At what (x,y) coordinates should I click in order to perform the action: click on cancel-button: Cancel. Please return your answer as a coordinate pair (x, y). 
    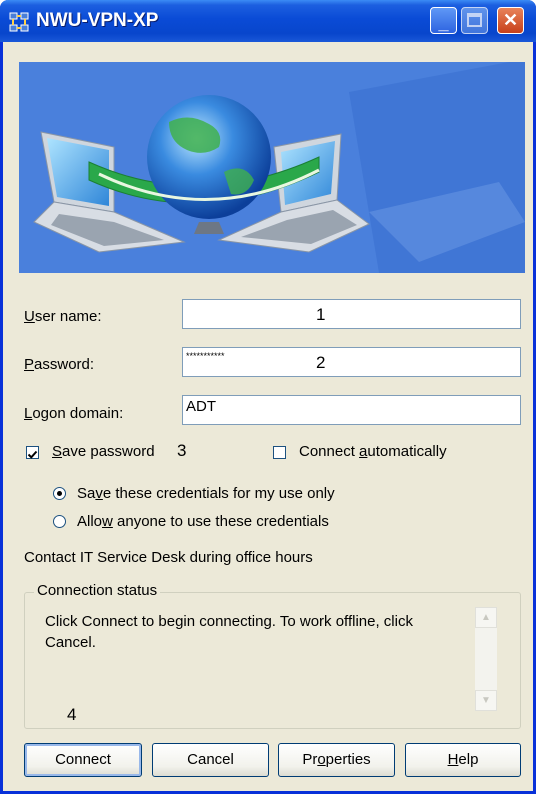
    Looking at the image, I should click on (210, 760).